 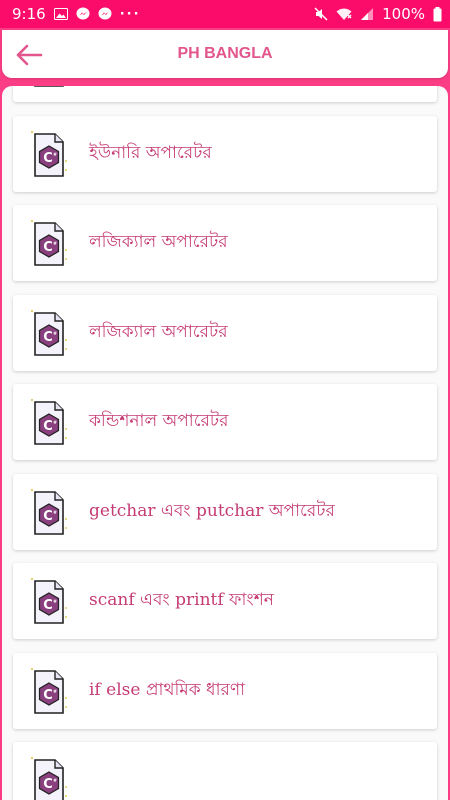 I want to click on list-item: C # গাণিতিক অপারেটর, so click(x=225, y=94).